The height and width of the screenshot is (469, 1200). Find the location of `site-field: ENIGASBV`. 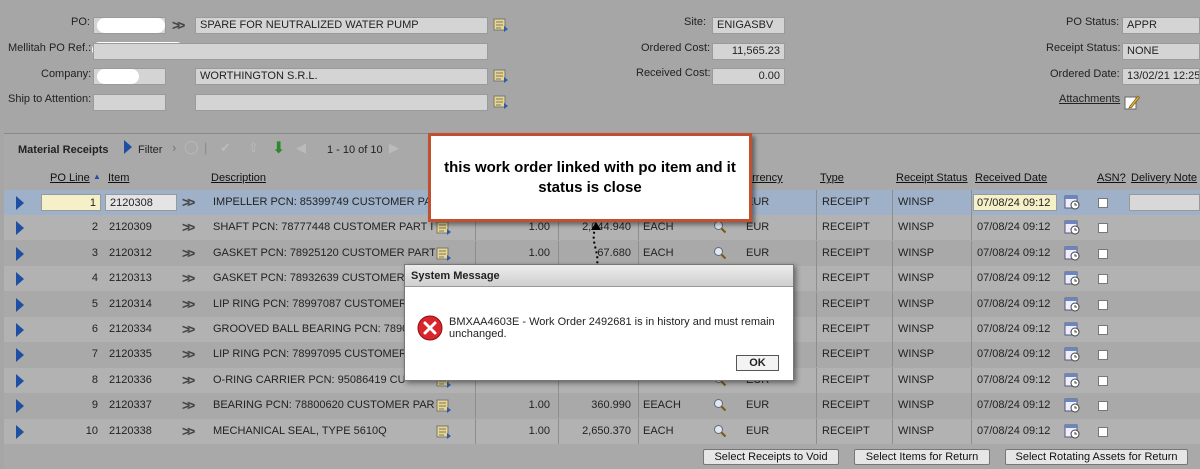

site-field: ENIGASBV is located at coordinates (748, 25).